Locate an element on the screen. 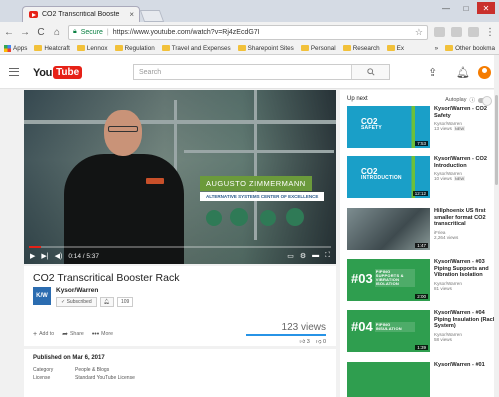 This screenshot has width=499, height=397. browser-tab: CO2 Transcritical Booste × is located at coordinates (81, 14).